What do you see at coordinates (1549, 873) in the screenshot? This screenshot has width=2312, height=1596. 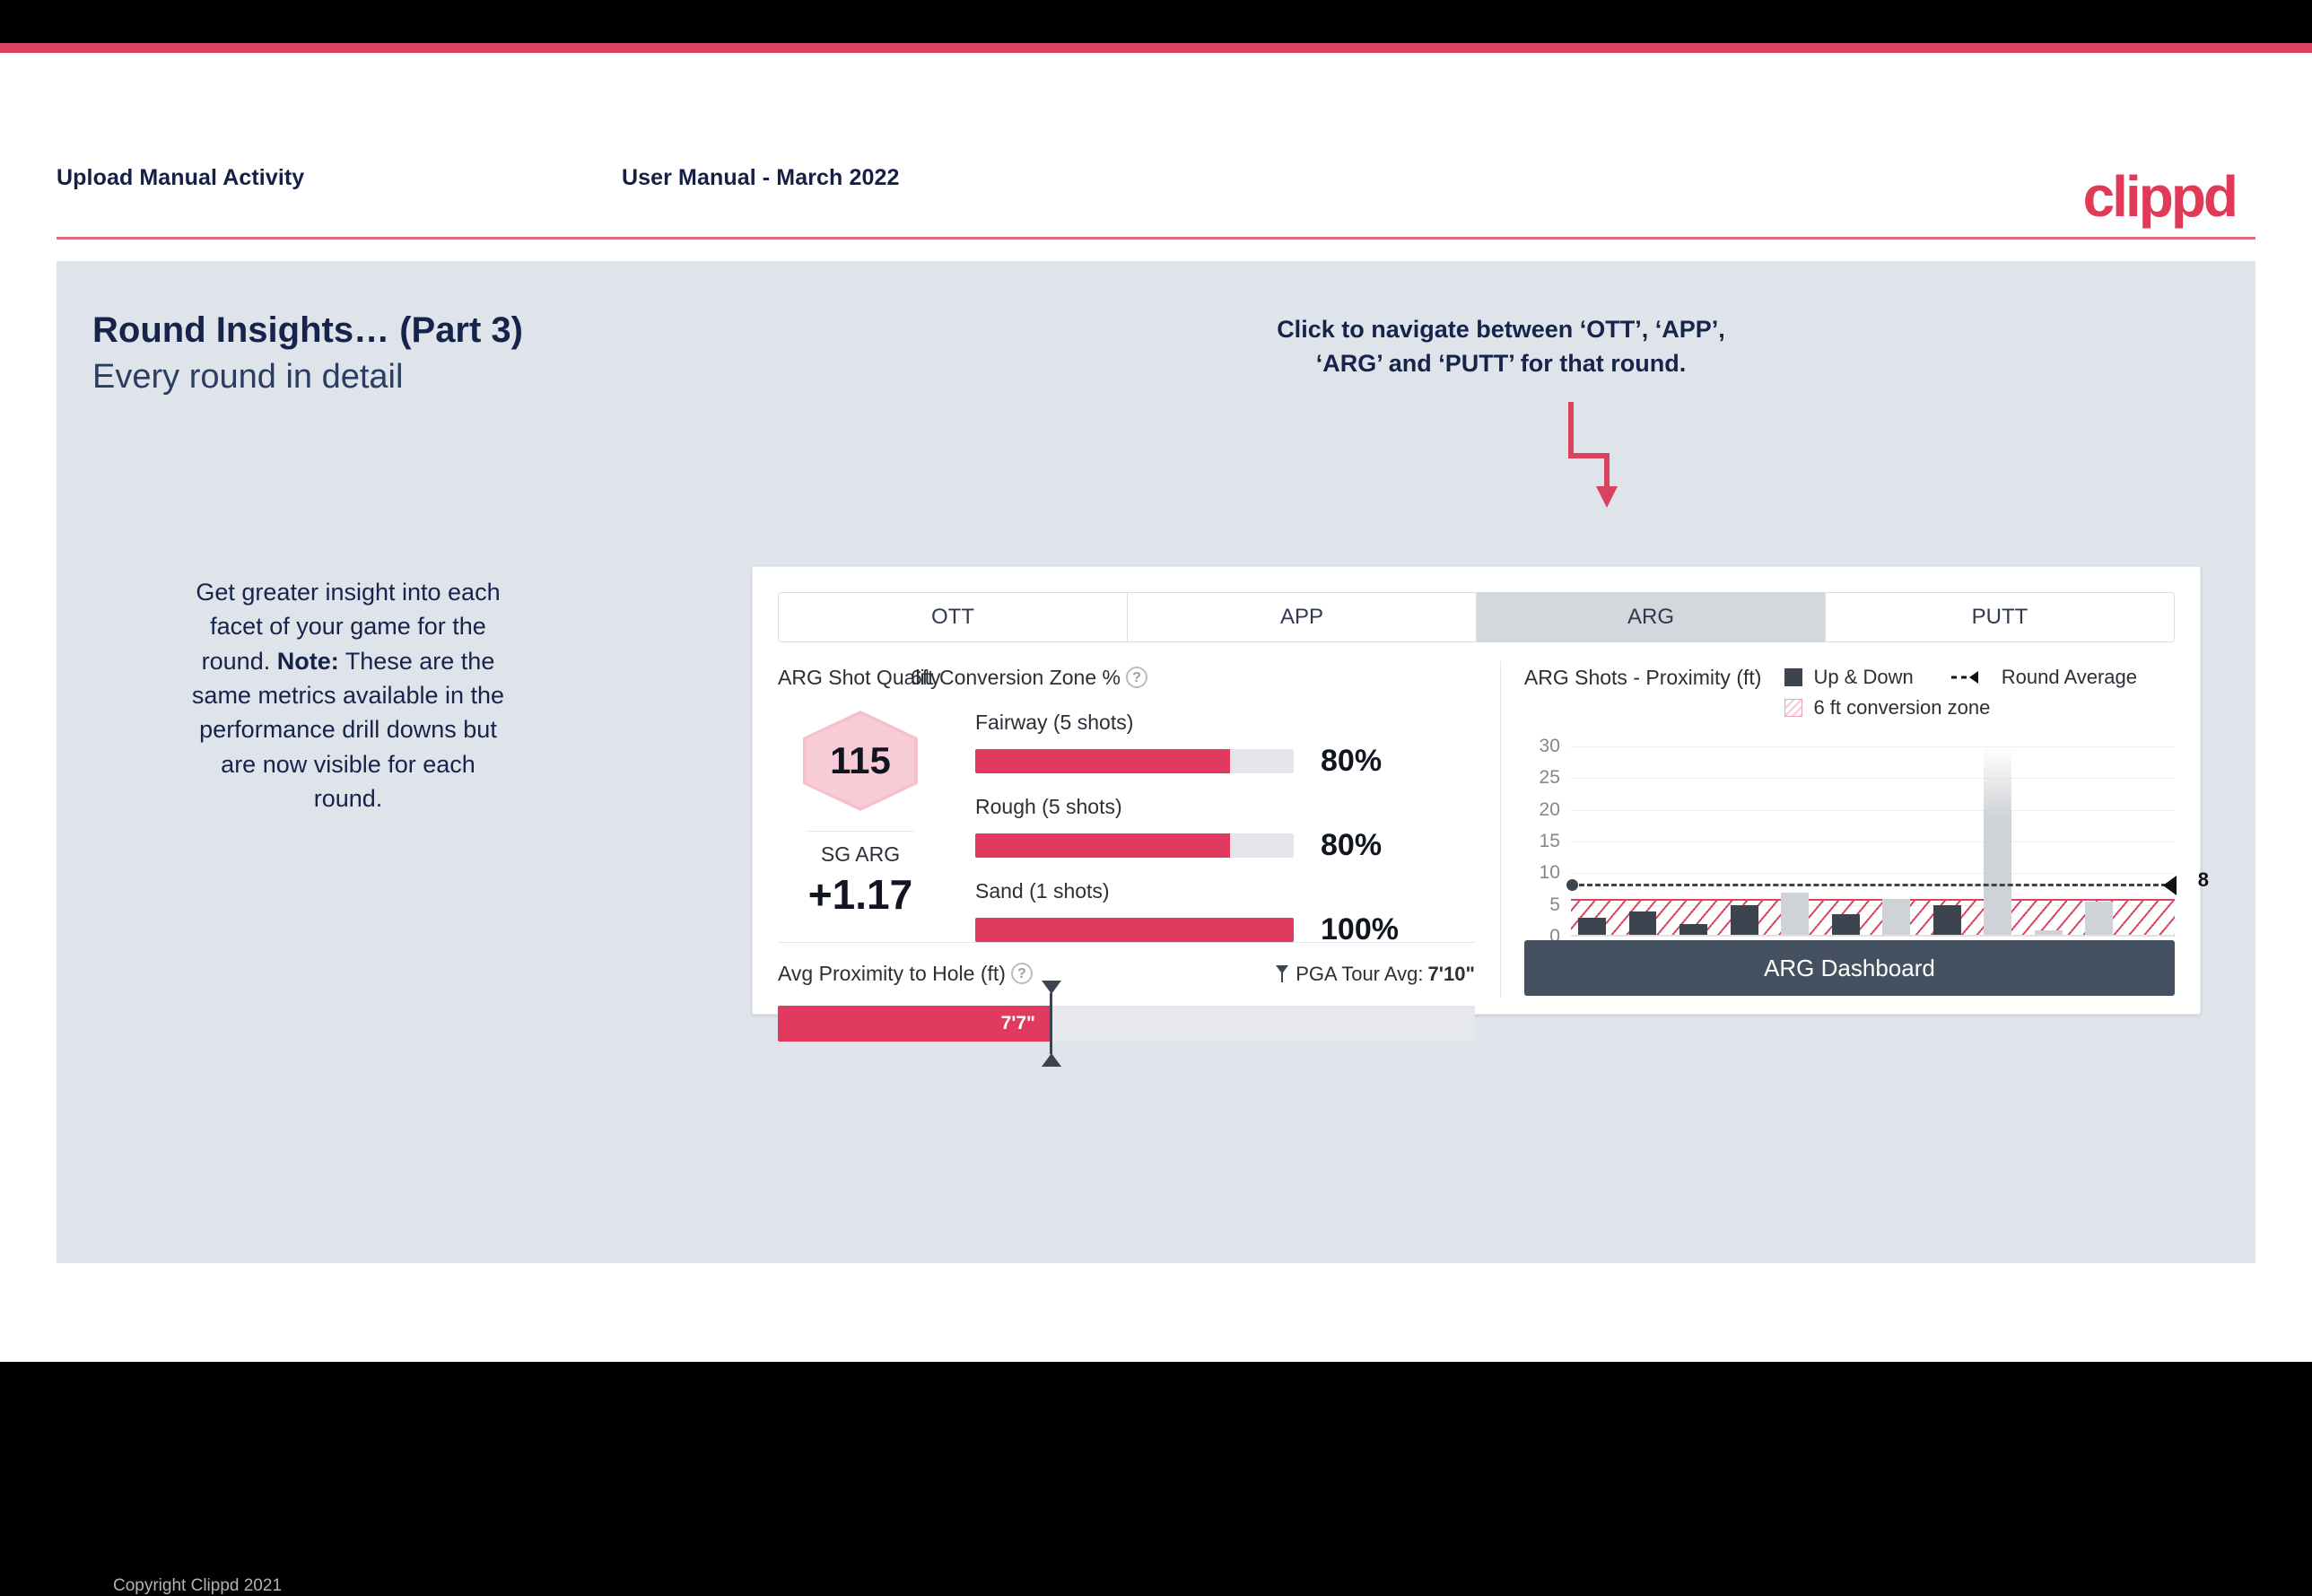 I see `y-tick-10: 10` at bounding box center [1549, 873].